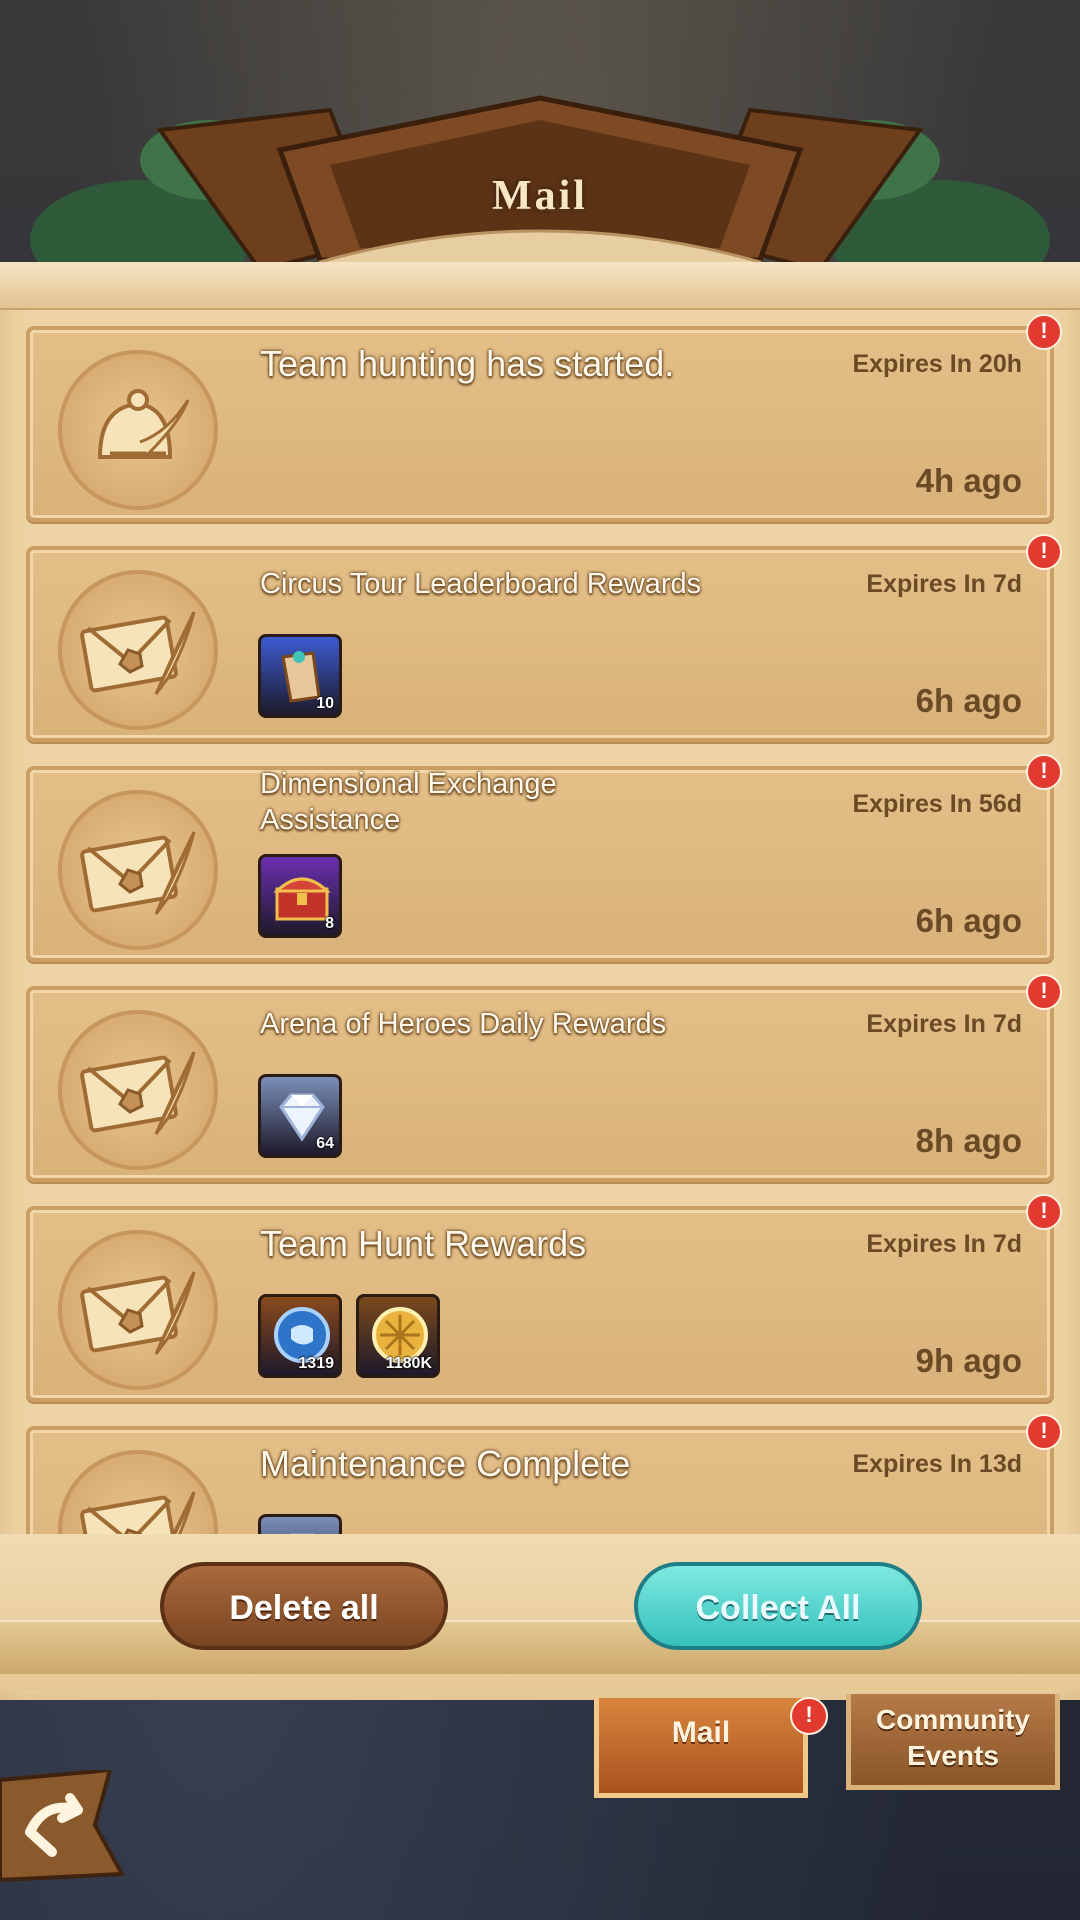  Describe the element at coordinates (423, 1243) in the screenshot. I see `mail-title: Team Hunt Rewards` at that location.